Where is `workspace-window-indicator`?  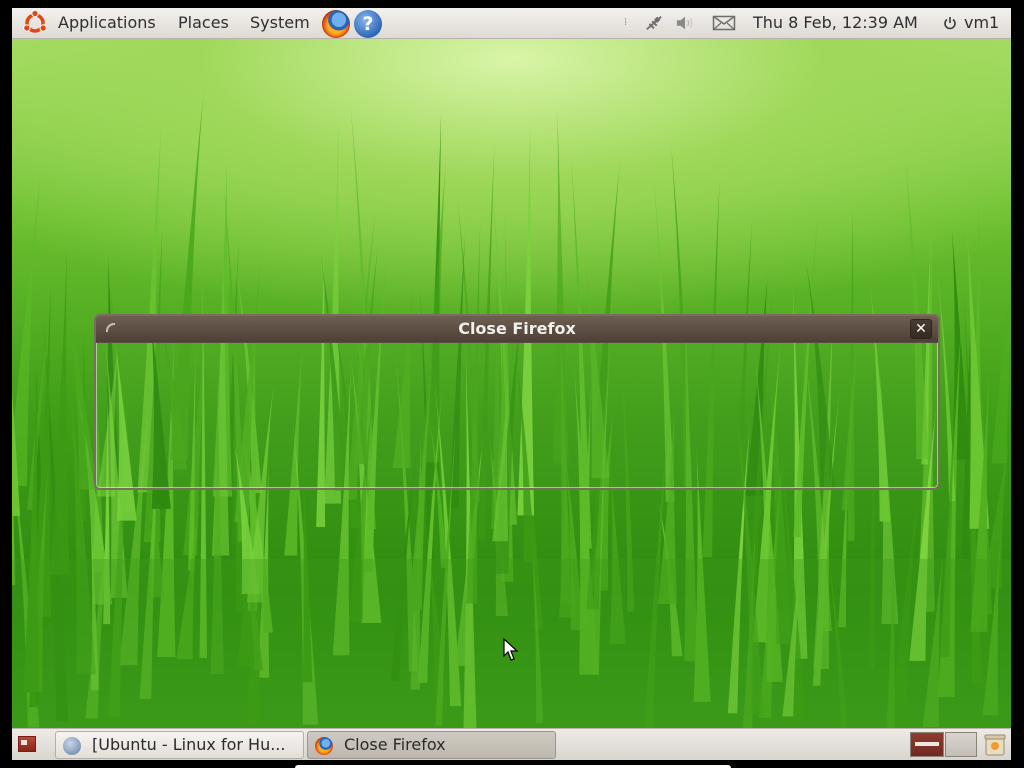
workspace-window-indicator is located at coordinates (927, 744).